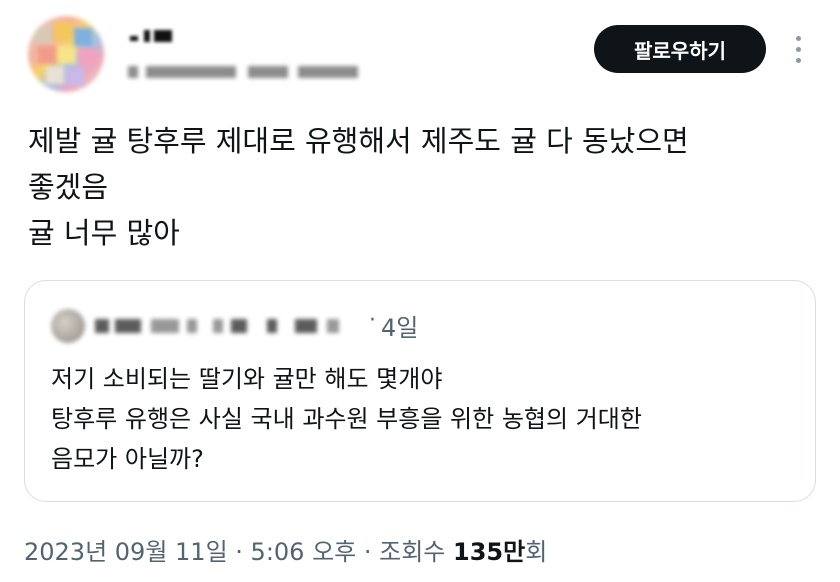 This screenshot has height=582, width=840. Describe the element at coordinates (104, 233) in the screenshot. I see `tweet-line: 귤 너무 많아` at that location.